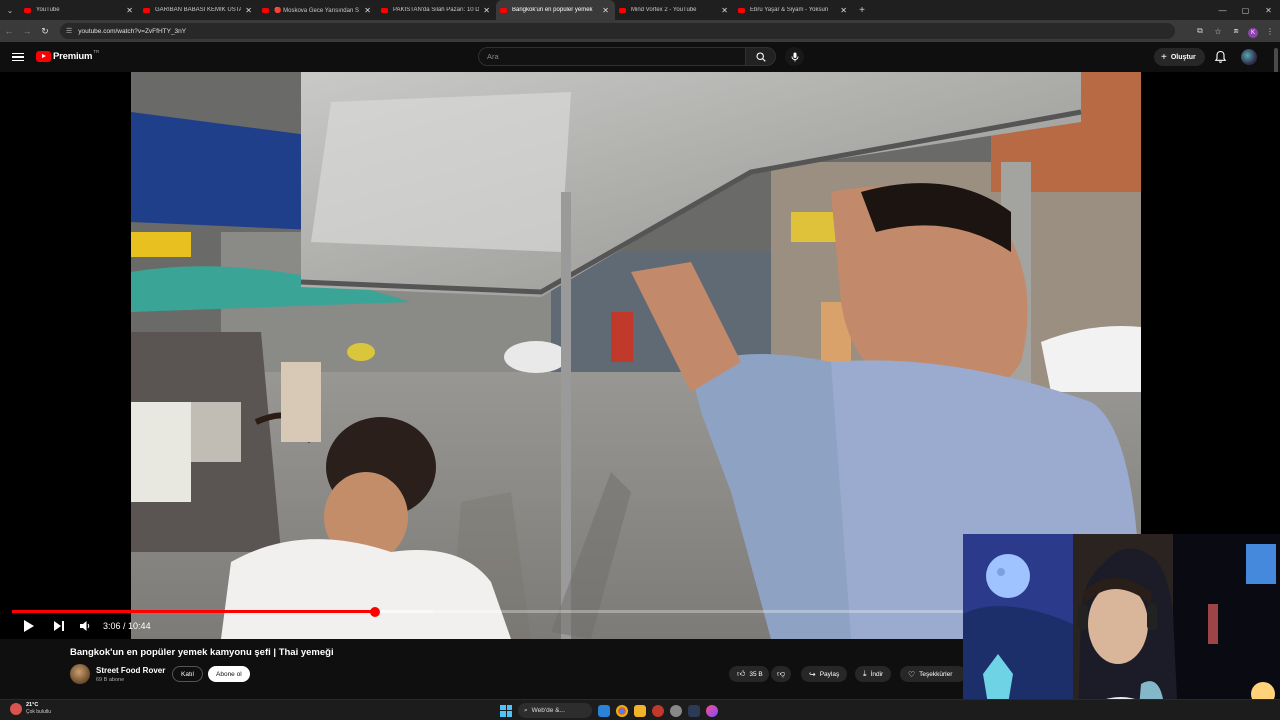  I want to click on mute-button, so click(85, 626).